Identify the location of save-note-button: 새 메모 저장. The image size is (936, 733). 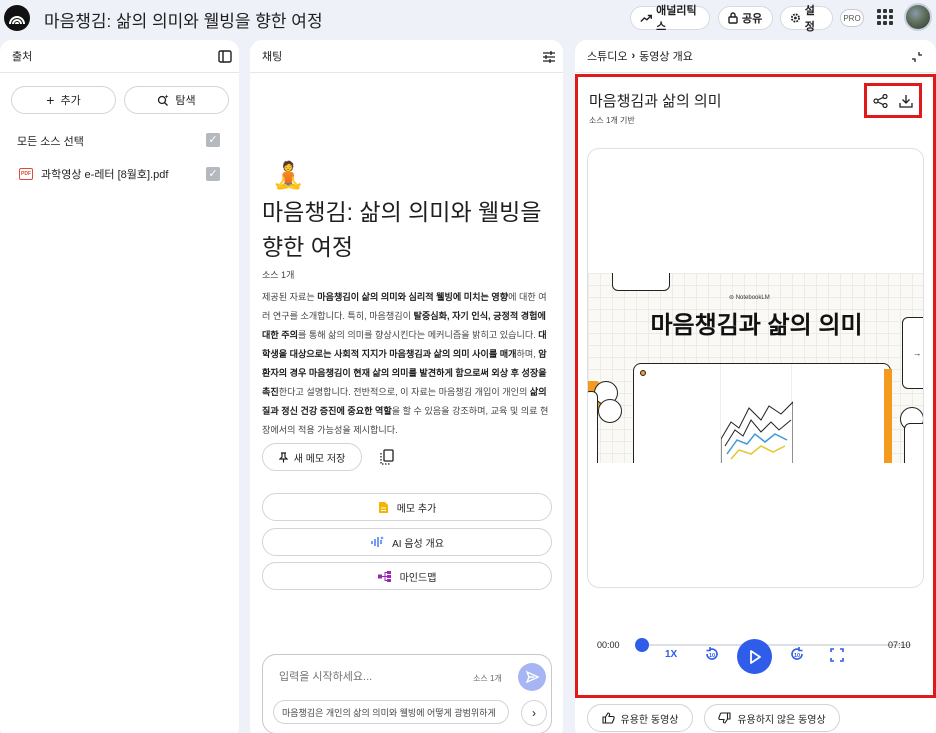
(312, 457).